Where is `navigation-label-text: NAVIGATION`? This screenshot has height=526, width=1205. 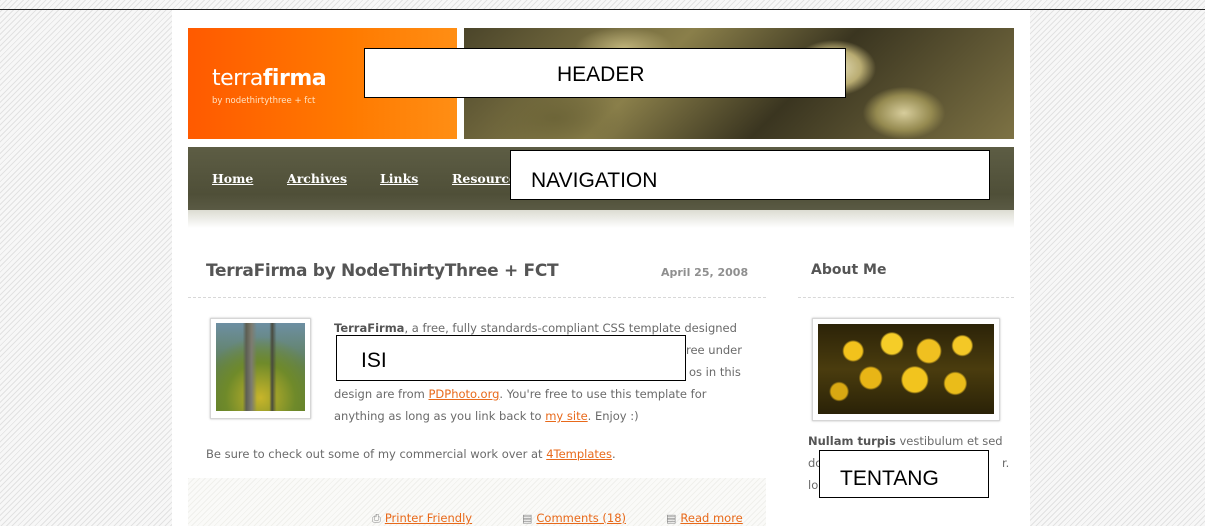
navigation-label-text: NAVIGATION is located at coordinates (594, 180).